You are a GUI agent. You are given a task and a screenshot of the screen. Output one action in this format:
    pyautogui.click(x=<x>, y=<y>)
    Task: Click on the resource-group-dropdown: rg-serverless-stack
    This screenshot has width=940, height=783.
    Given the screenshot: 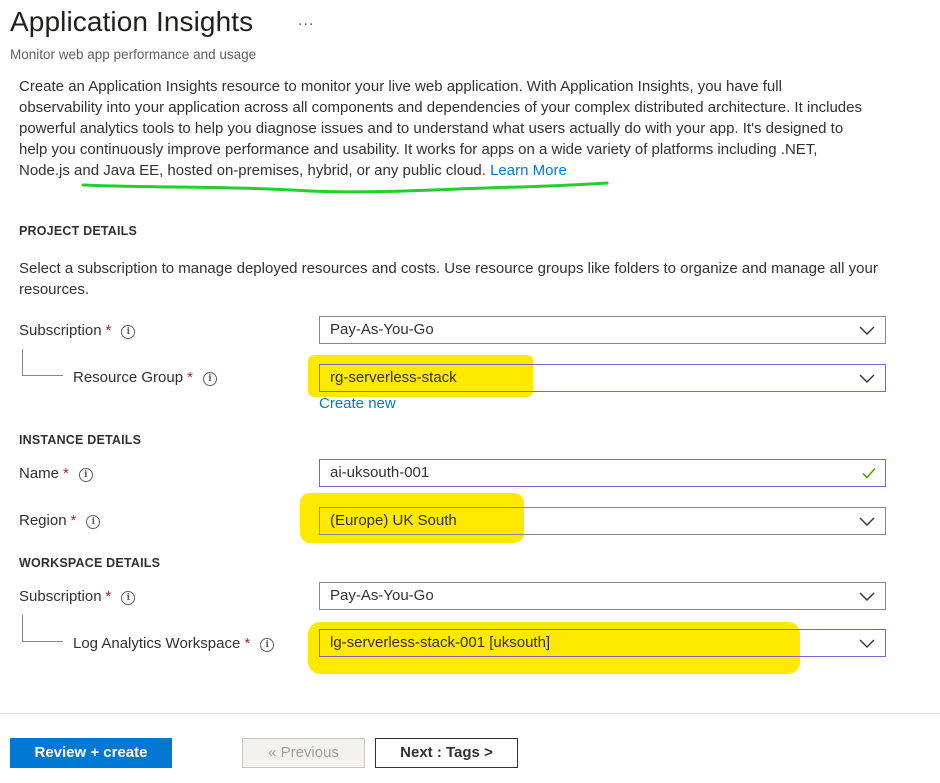 What is the action you would take?
    pyautogui.click(x=602, y=378)
    